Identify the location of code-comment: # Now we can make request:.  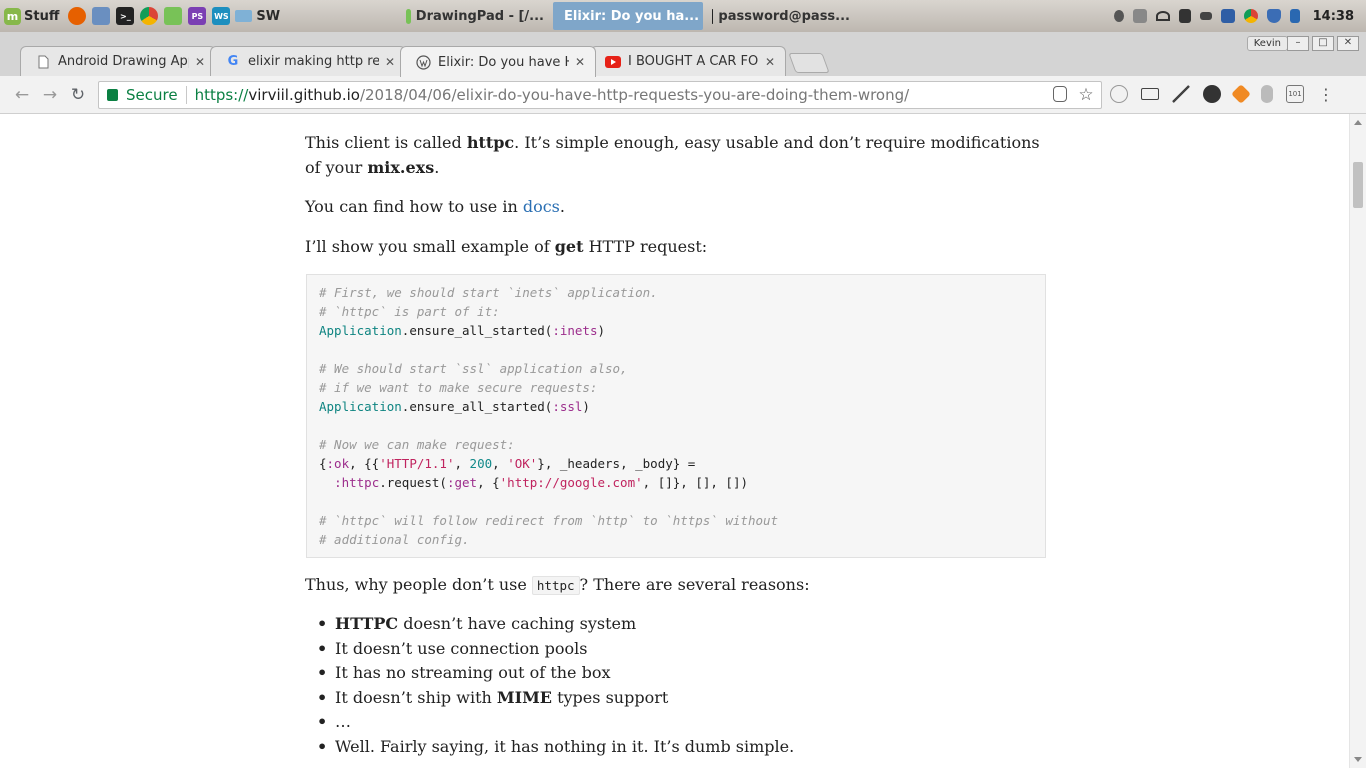
(417, 444).